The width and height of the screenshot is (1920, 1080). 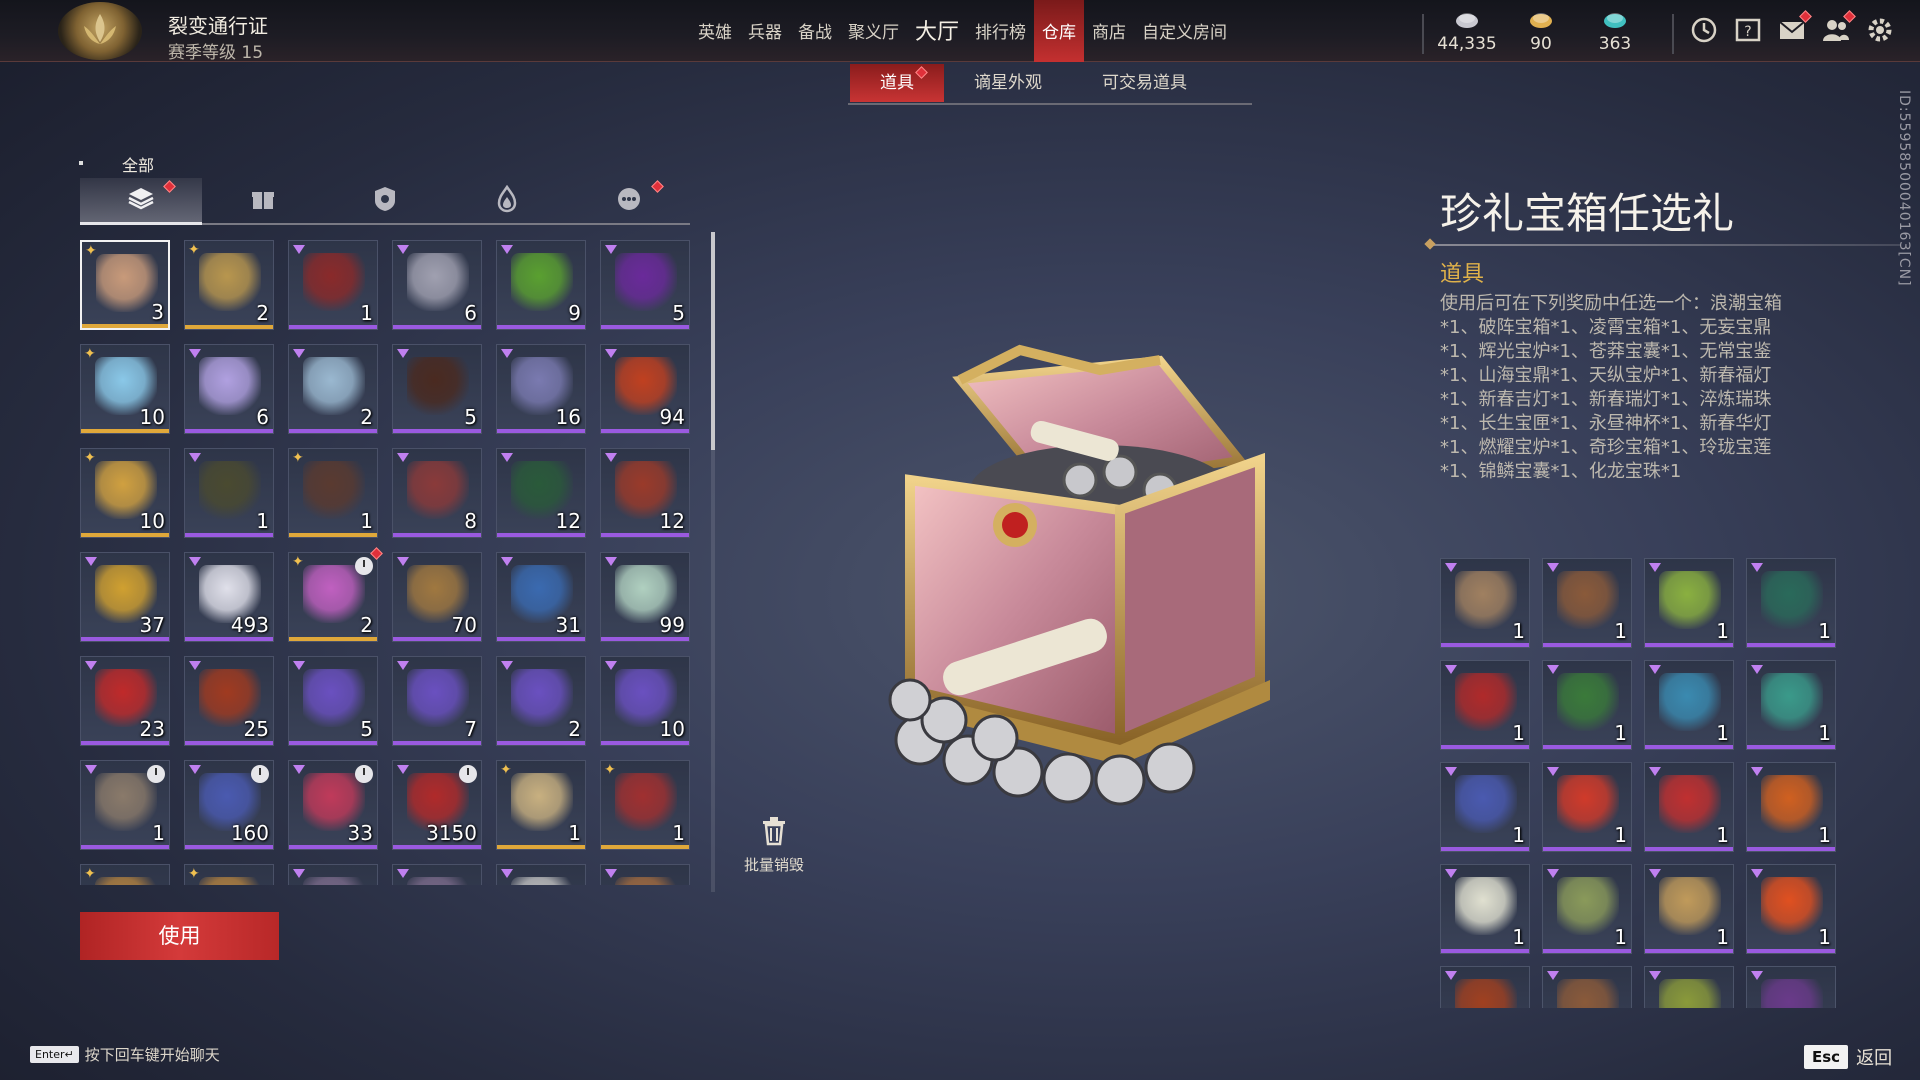 What do you see at coordinates (1794, 28) in the screenshot?
I see `mail-icon` at bounding box center [1794, 28].